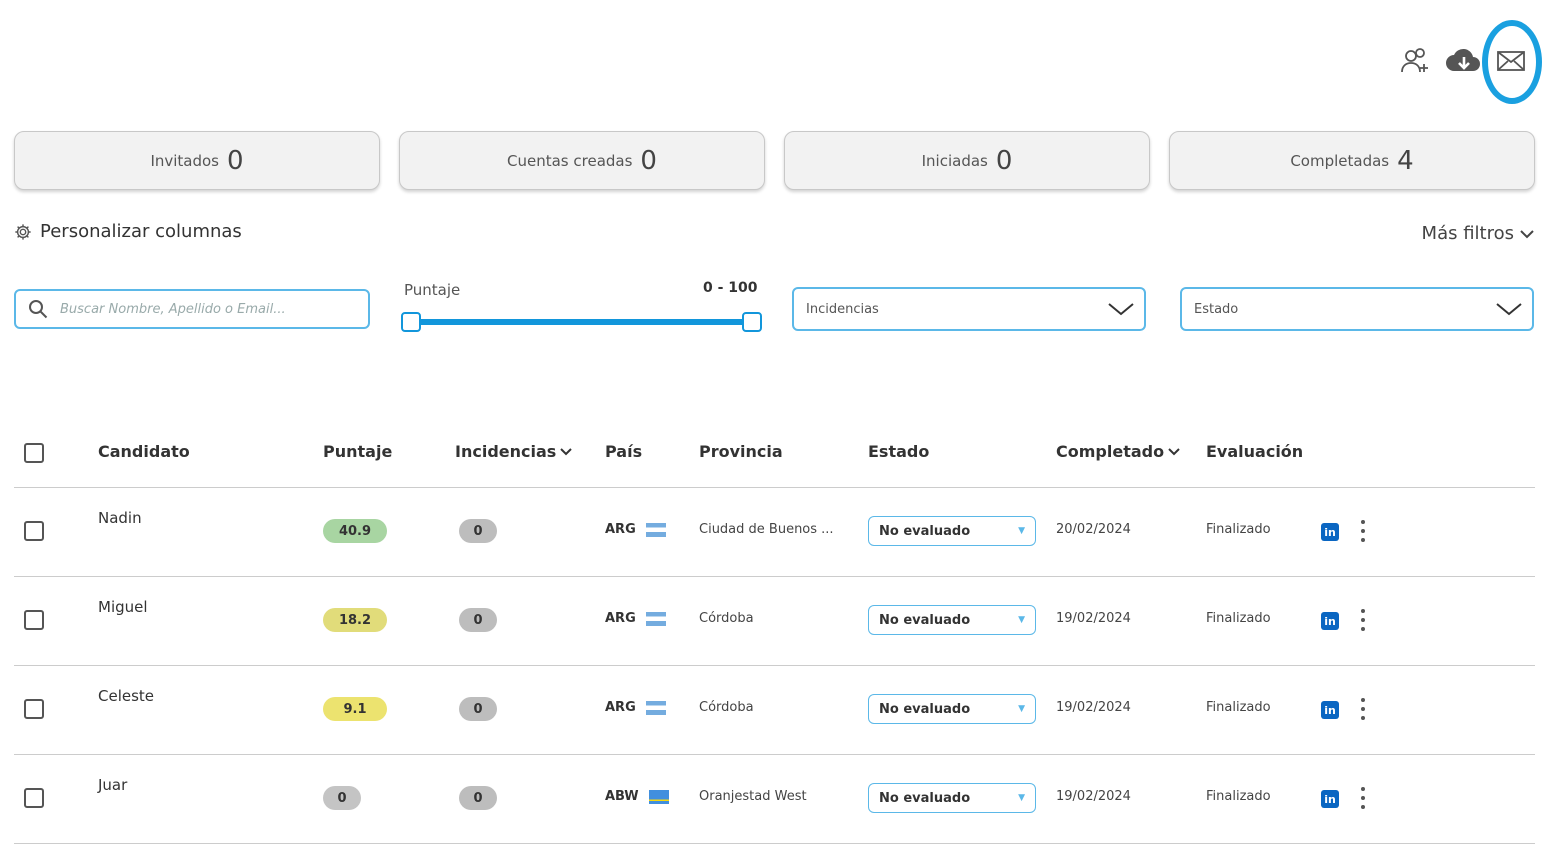 The image size is (1546, 844). What do you see at coordinates (1464, 61) in the screenshot?
I see `cloud-download-icon` at bounding box center [1464, 61].